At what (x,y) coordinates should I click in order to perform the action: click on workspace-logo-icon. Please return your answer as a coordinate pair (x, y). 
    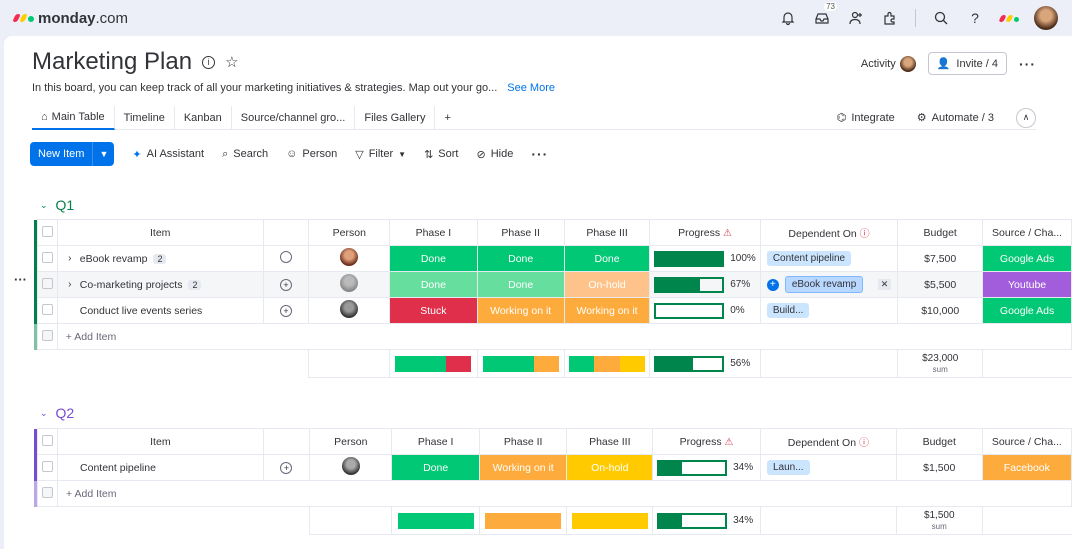
    Looking at the image, I should click on (1008, 18).